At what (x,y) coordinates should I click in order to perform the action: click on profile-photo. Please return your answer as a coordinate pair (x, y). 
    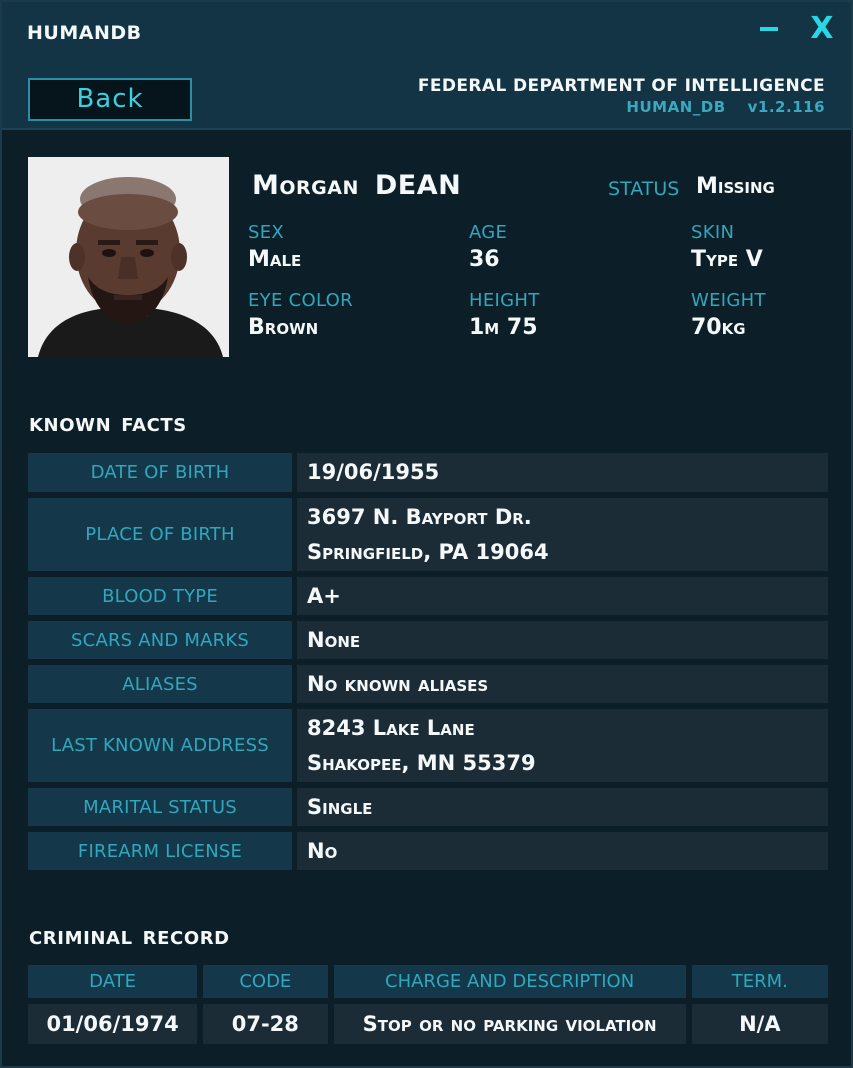
    Looking at the image, I should click on (128, 257).